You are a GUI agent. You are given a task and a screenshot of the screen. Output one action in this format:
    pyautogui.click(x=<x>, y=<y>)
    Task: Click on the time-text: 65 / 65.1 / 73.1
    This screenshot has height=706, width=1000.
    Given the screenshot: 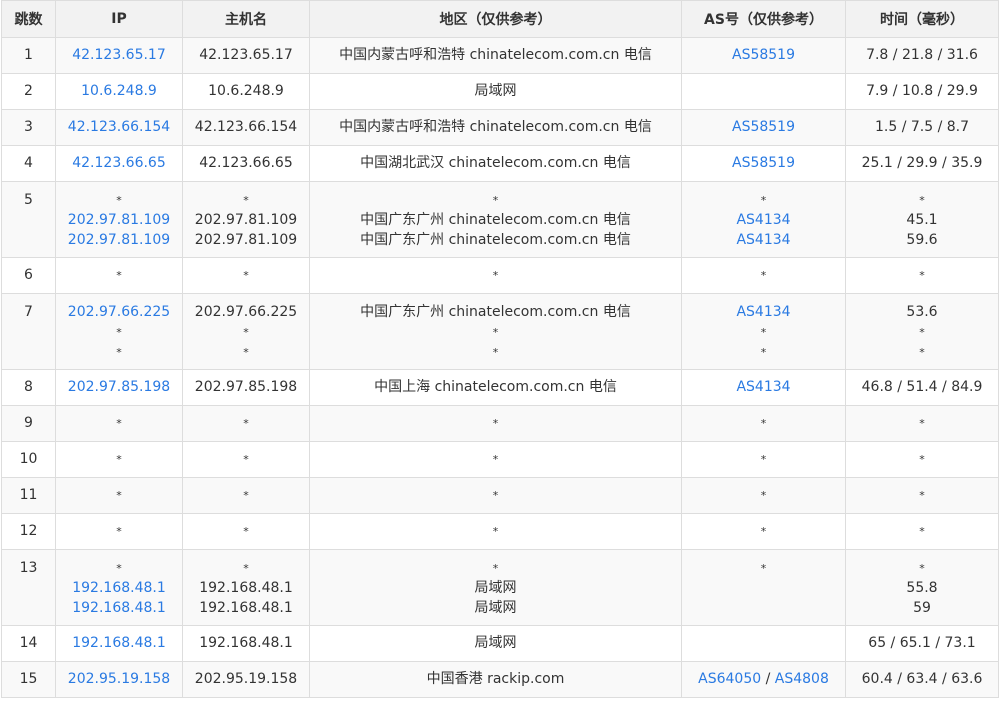 What is the action you would take?
    pyautogui.click(x=922, y=643)
    